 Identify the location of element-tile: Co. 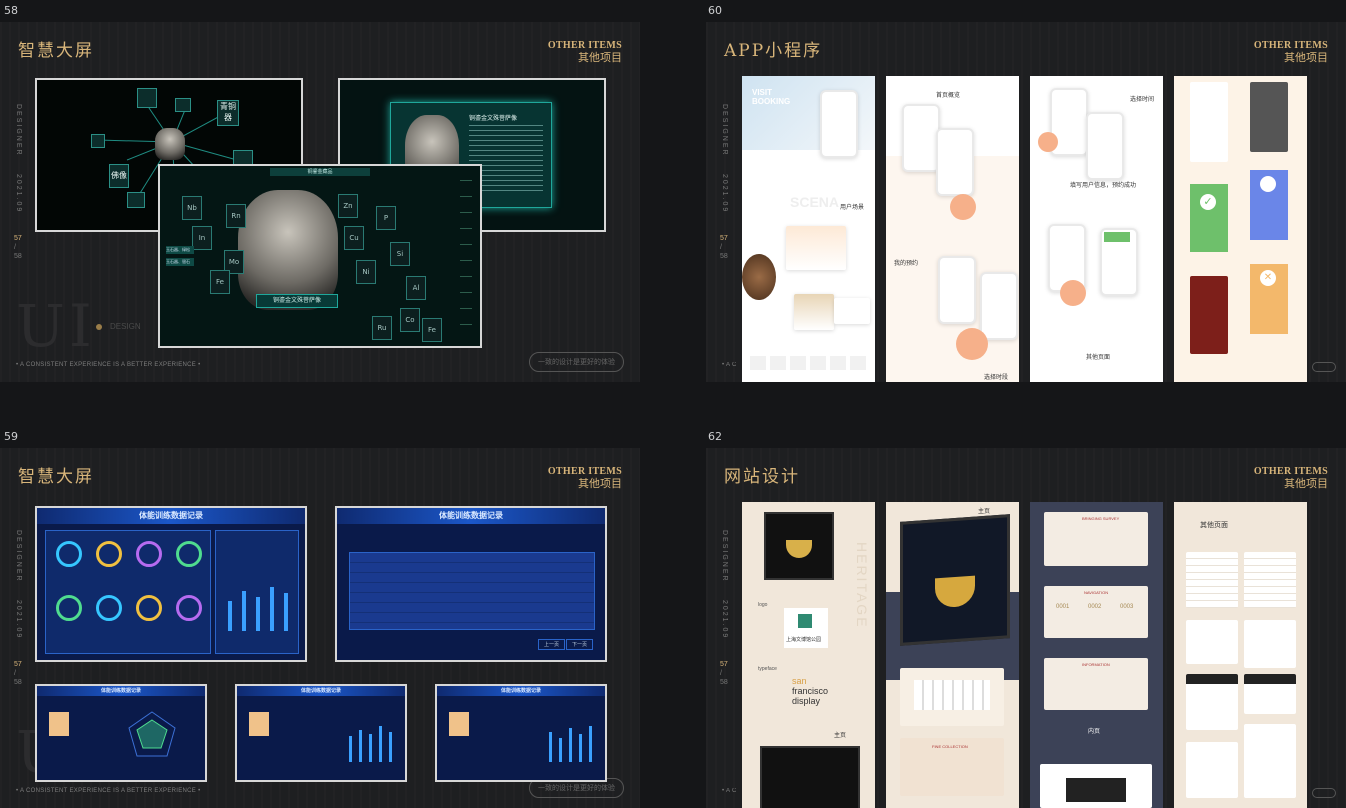
(410, 320).